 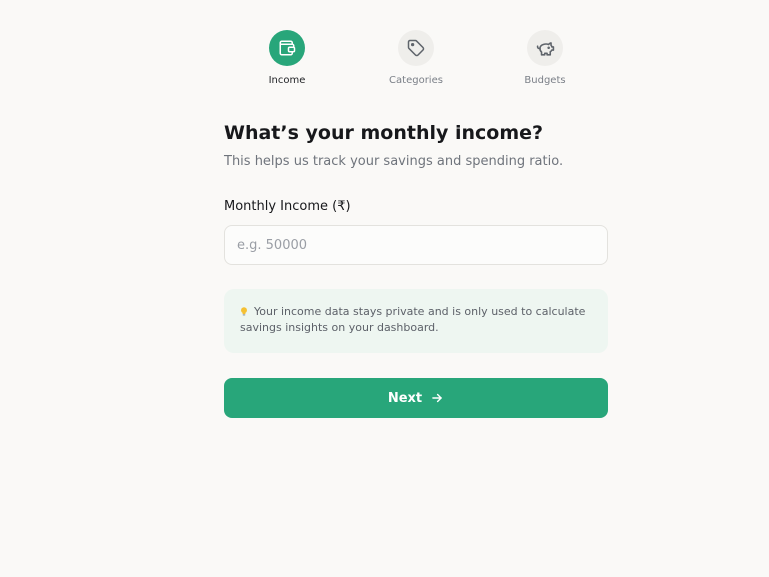 I want to click on step-income-circle, so click(x=287, y=48).